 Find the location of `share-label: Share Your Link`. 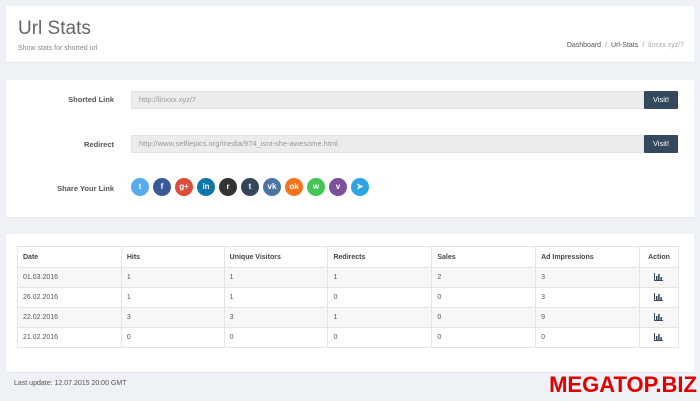

share-label: Share Your Link is located at coordinates (85, 188).